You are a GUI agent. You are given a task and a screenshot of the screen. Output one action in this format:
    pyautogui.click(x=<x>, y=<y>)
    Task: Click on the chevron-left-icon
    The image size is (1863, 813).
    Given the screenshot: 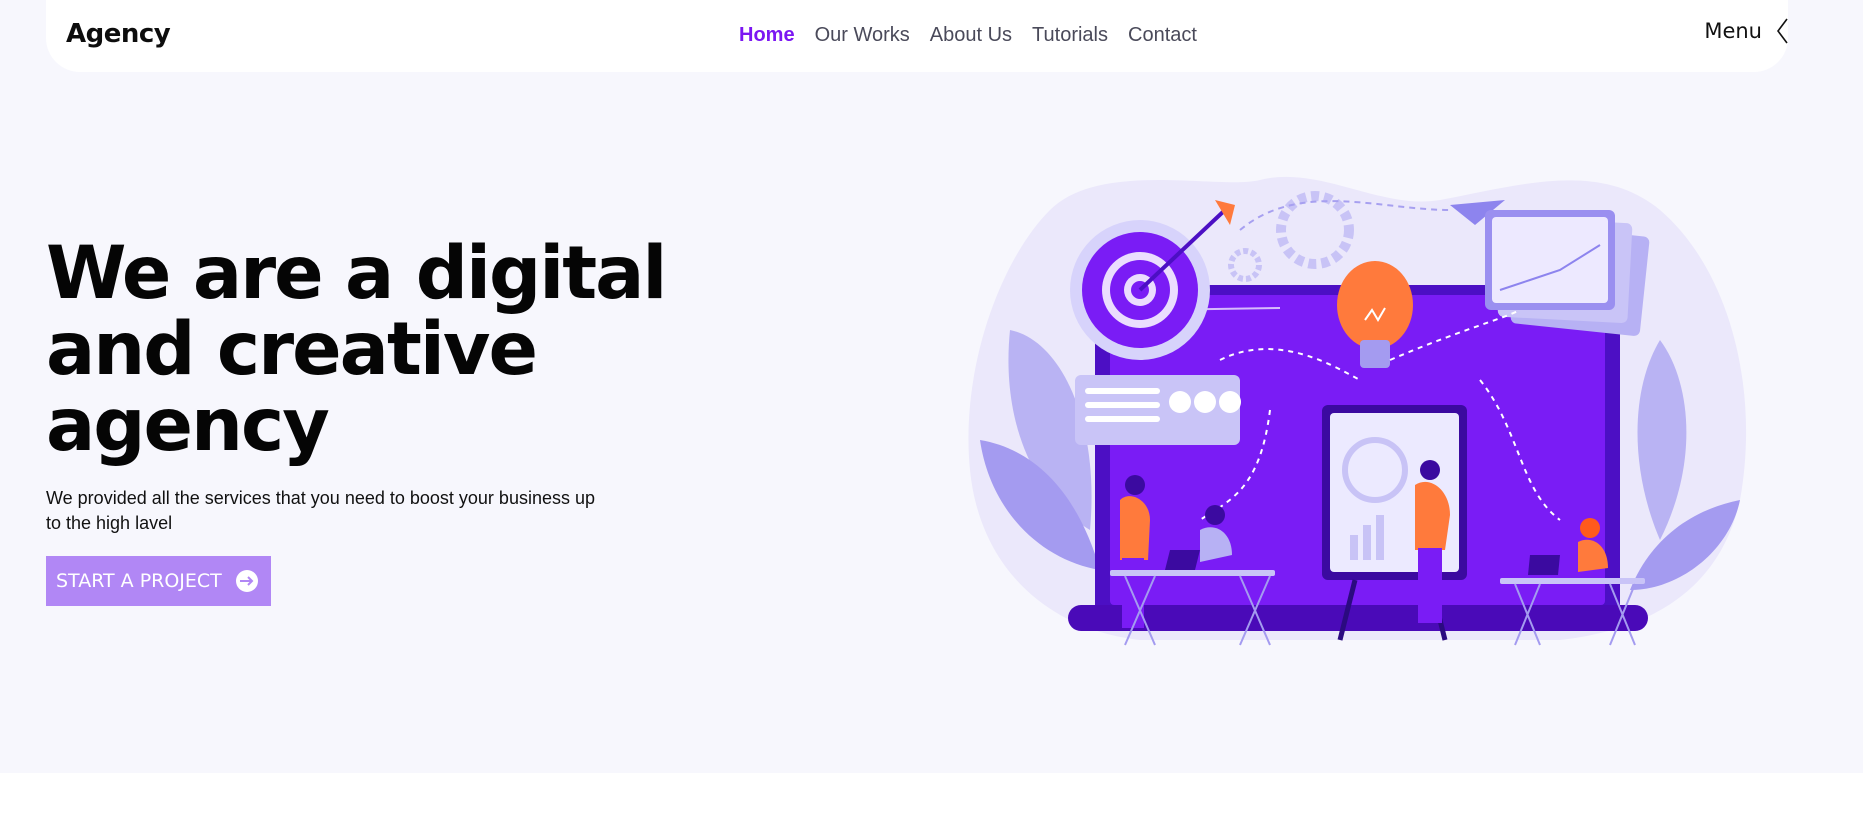 What is the action you would take?
    pyautogui.click(x=1782, y=31)
    